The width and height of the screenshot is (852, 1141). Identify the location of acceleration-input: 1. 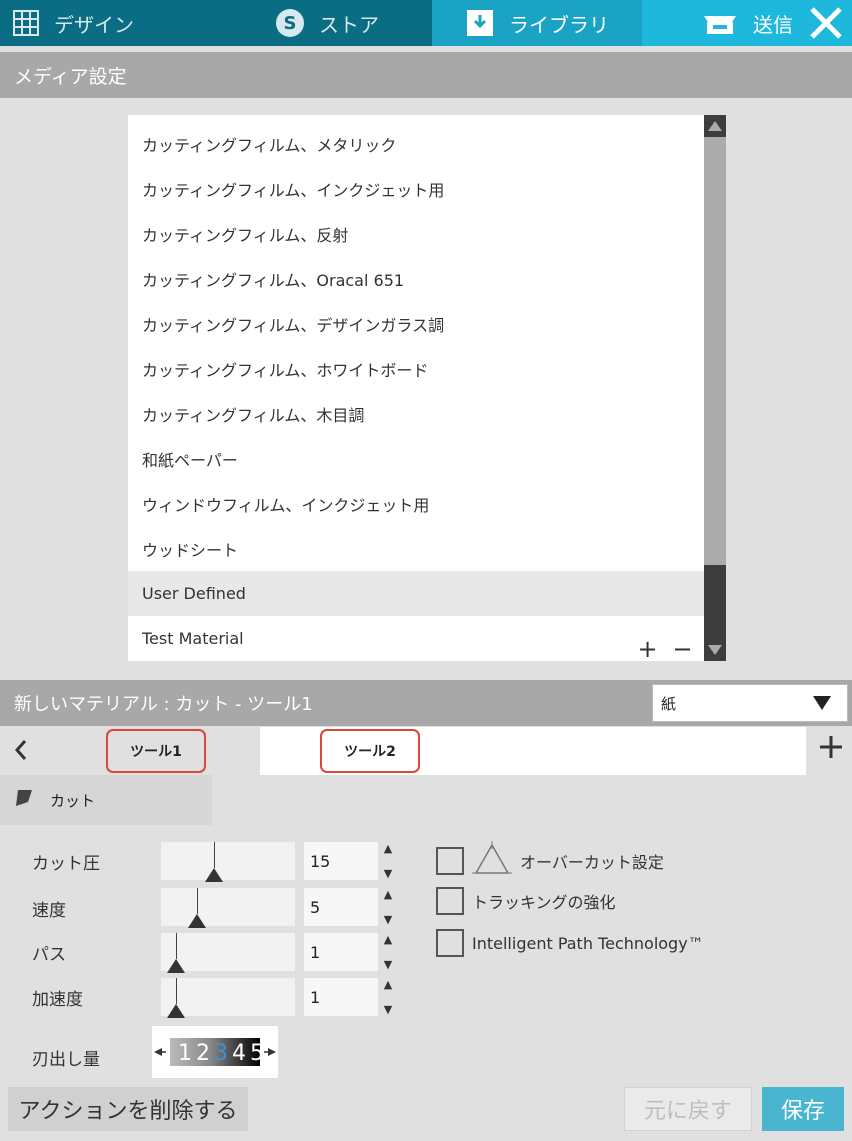
(341, 997).